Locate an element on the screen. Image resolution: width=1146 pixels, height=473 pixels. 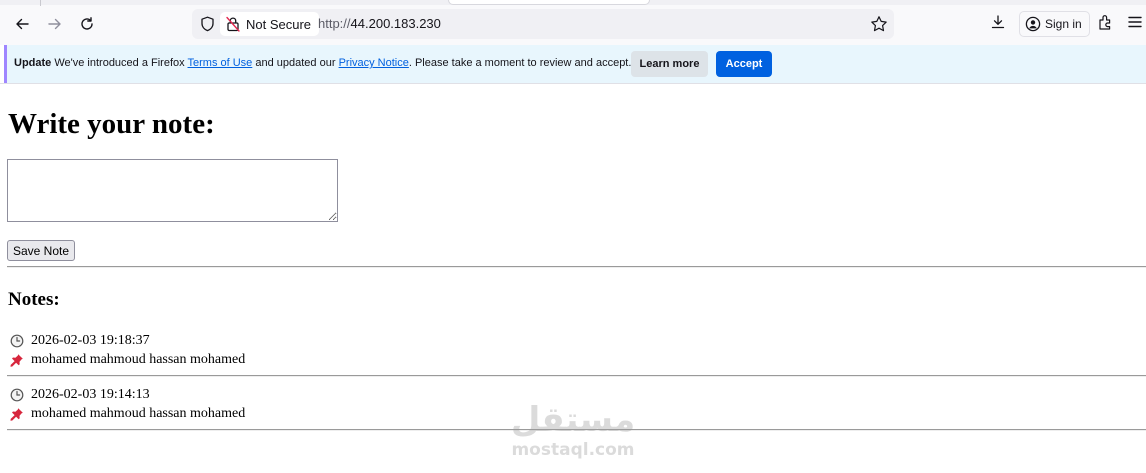
forward-button is located at coordinates (55, 24).